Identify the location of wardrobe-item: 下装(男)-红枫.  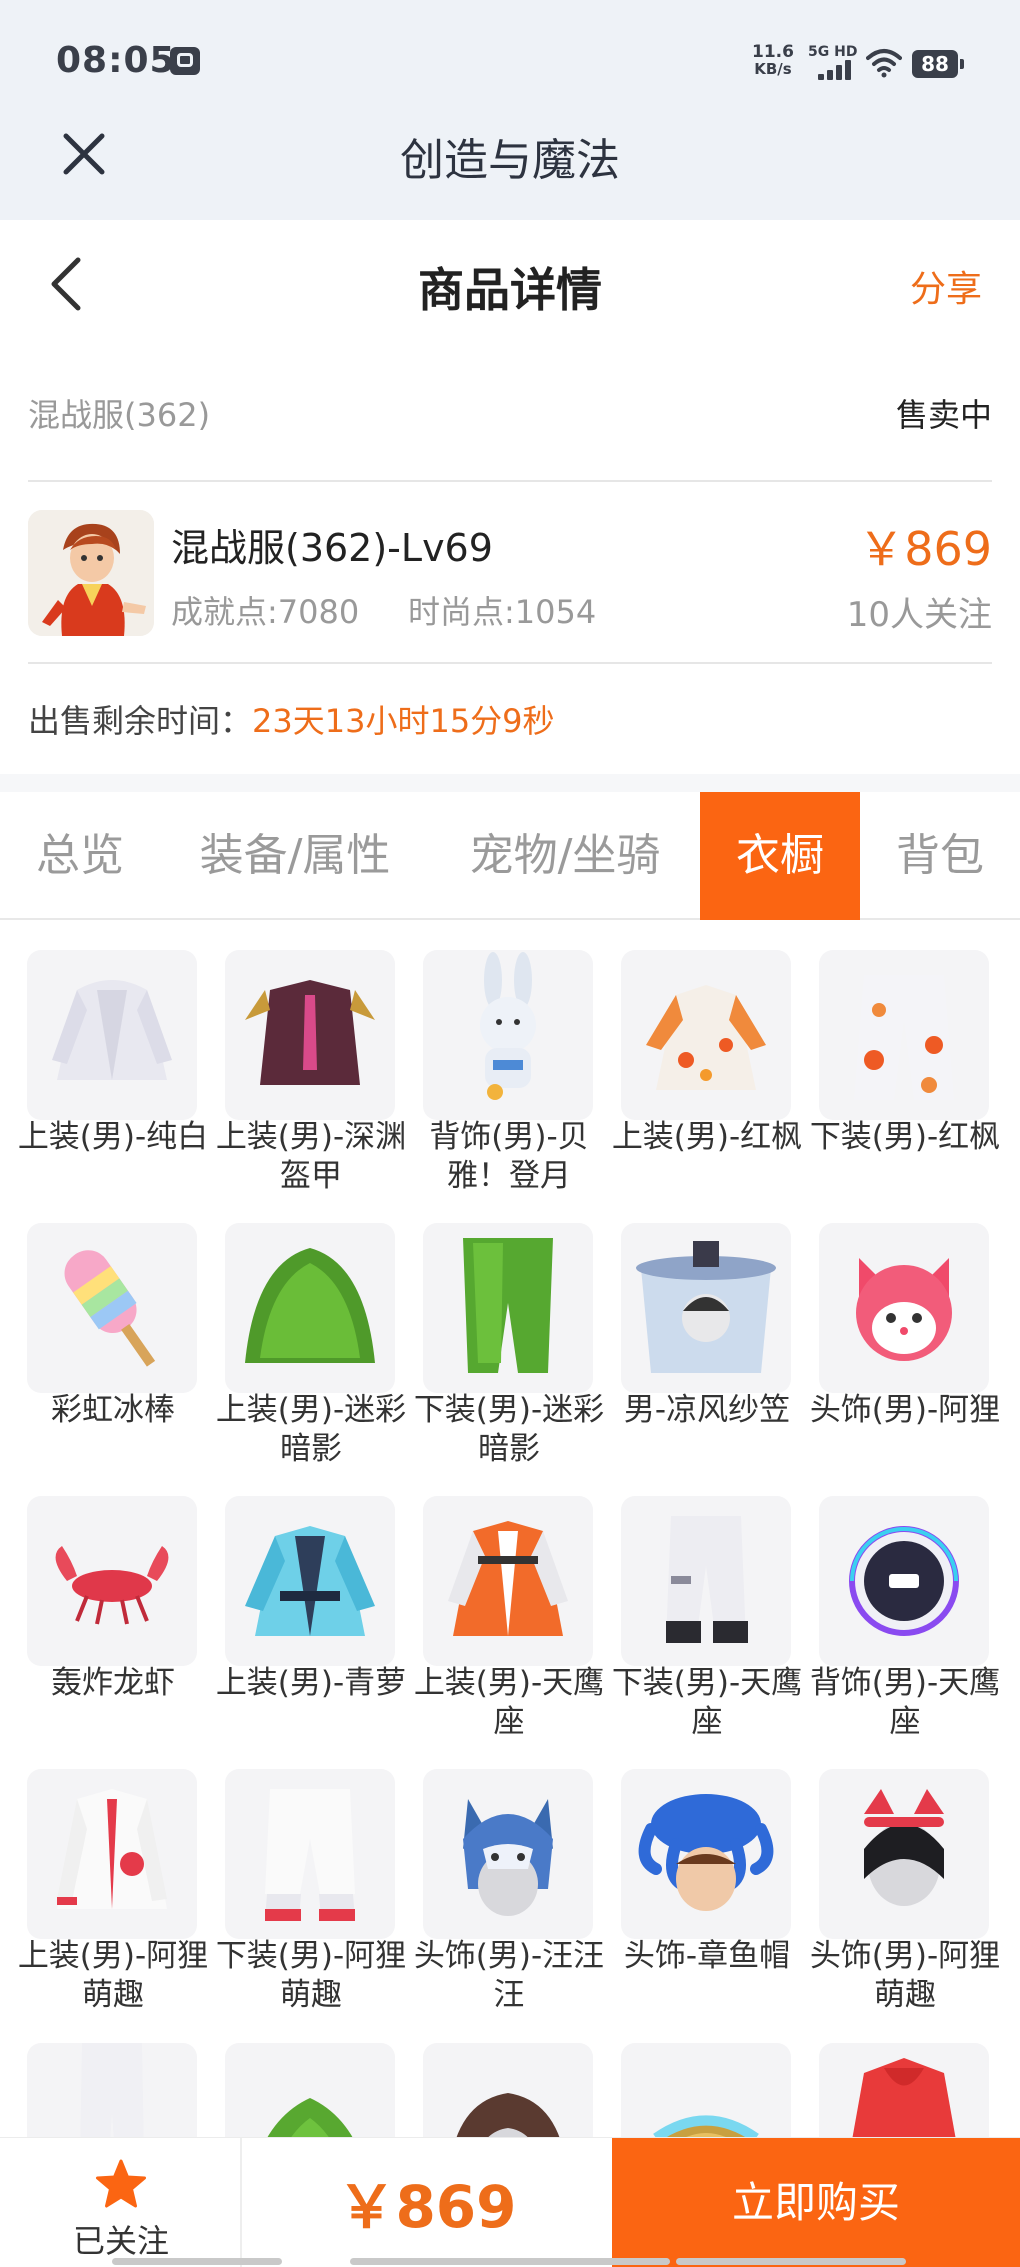
(905, 1080).